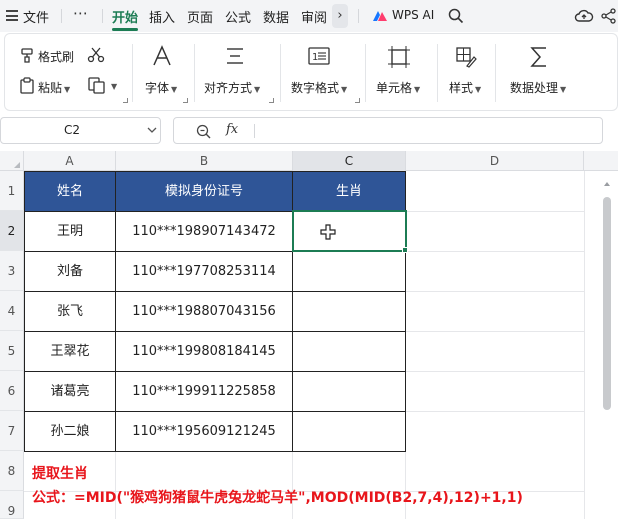 This screenshot has width=618, height=519. What do you see at coordinates (162, 56) in the screenshot?
I see `font-icon` at bounding box center [162, 56].